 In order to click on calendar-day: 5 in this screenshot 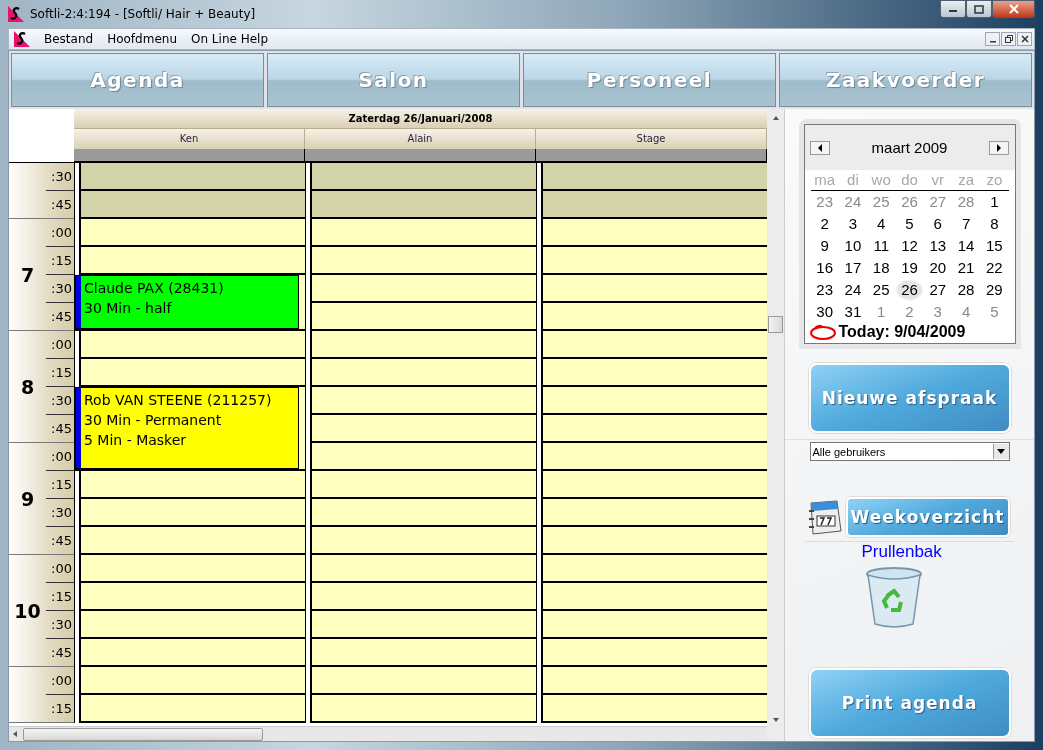, I will do `click(994, 312)`.